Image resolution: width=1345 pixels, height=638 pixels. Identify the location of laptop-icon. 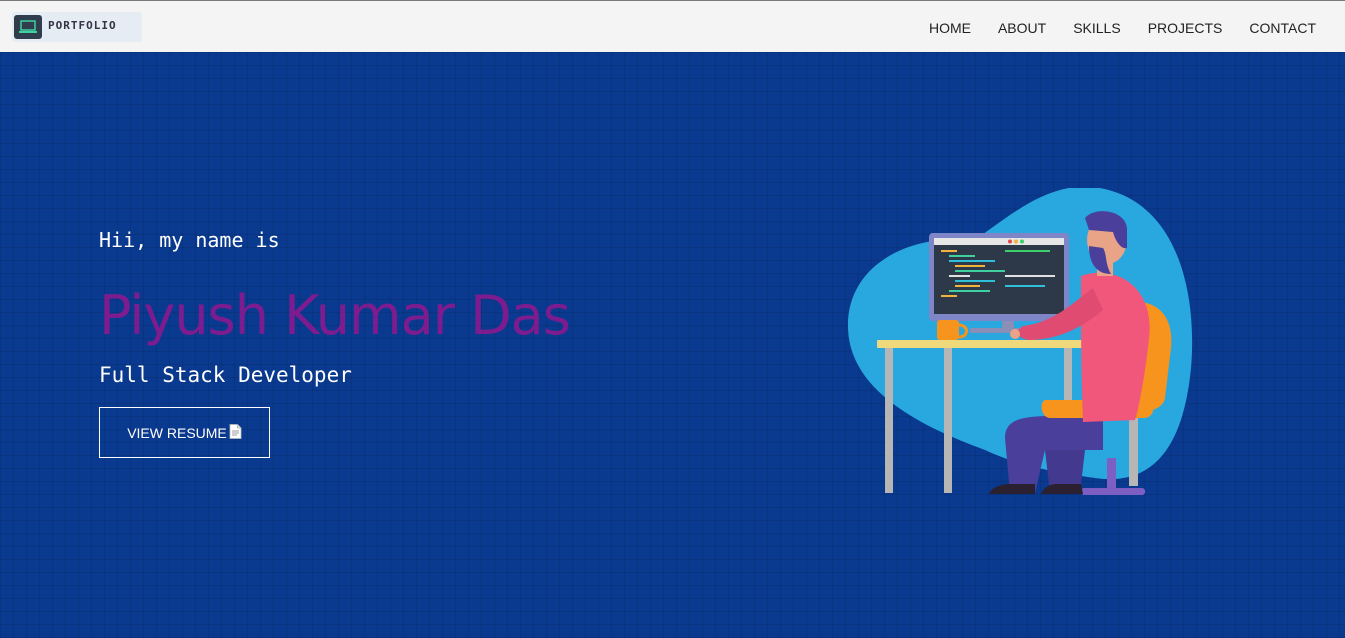
(28, 27).